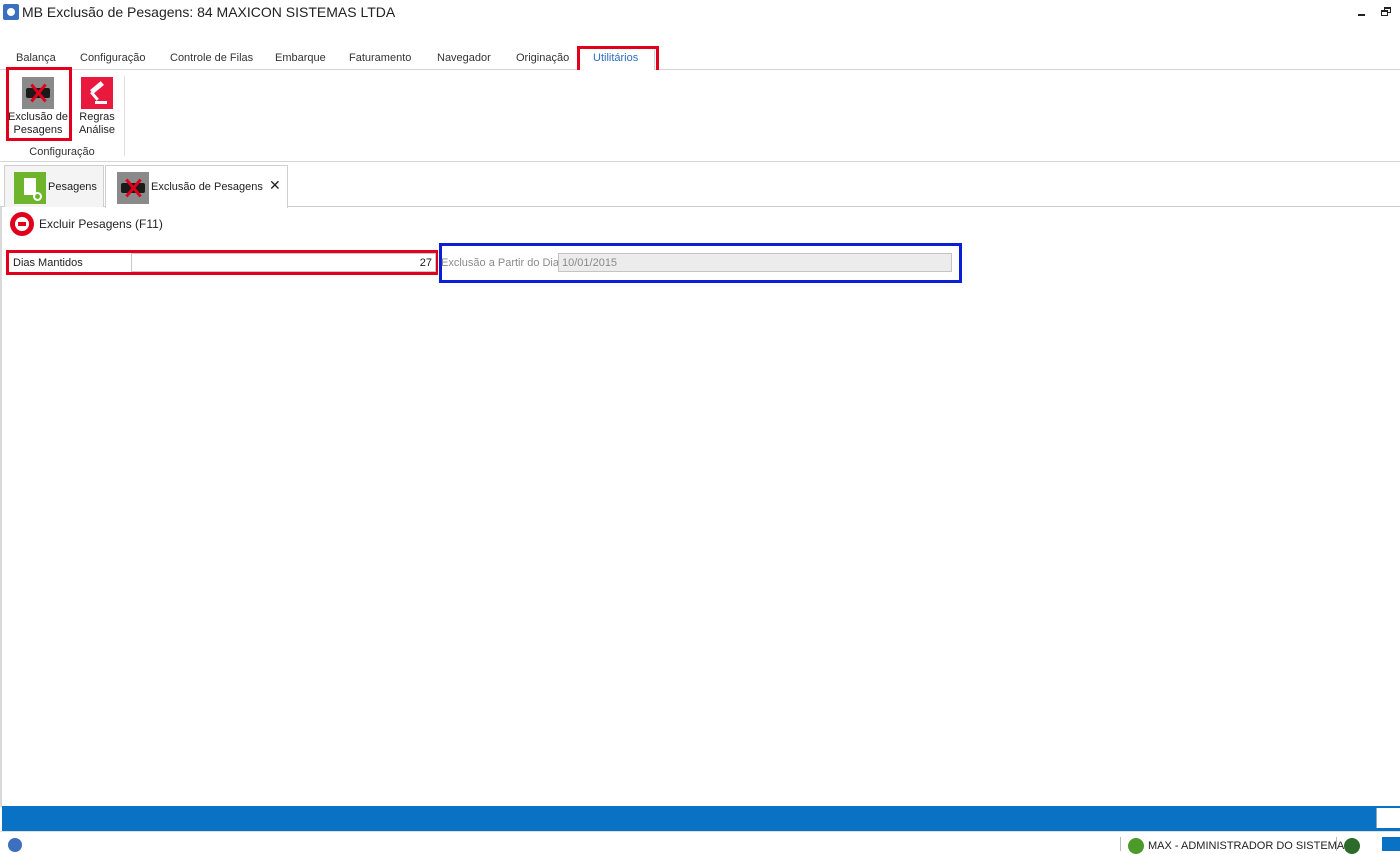 The height and width of the screenshot is (854, 1400). I want to click on restore-button, so click(1386, 12).